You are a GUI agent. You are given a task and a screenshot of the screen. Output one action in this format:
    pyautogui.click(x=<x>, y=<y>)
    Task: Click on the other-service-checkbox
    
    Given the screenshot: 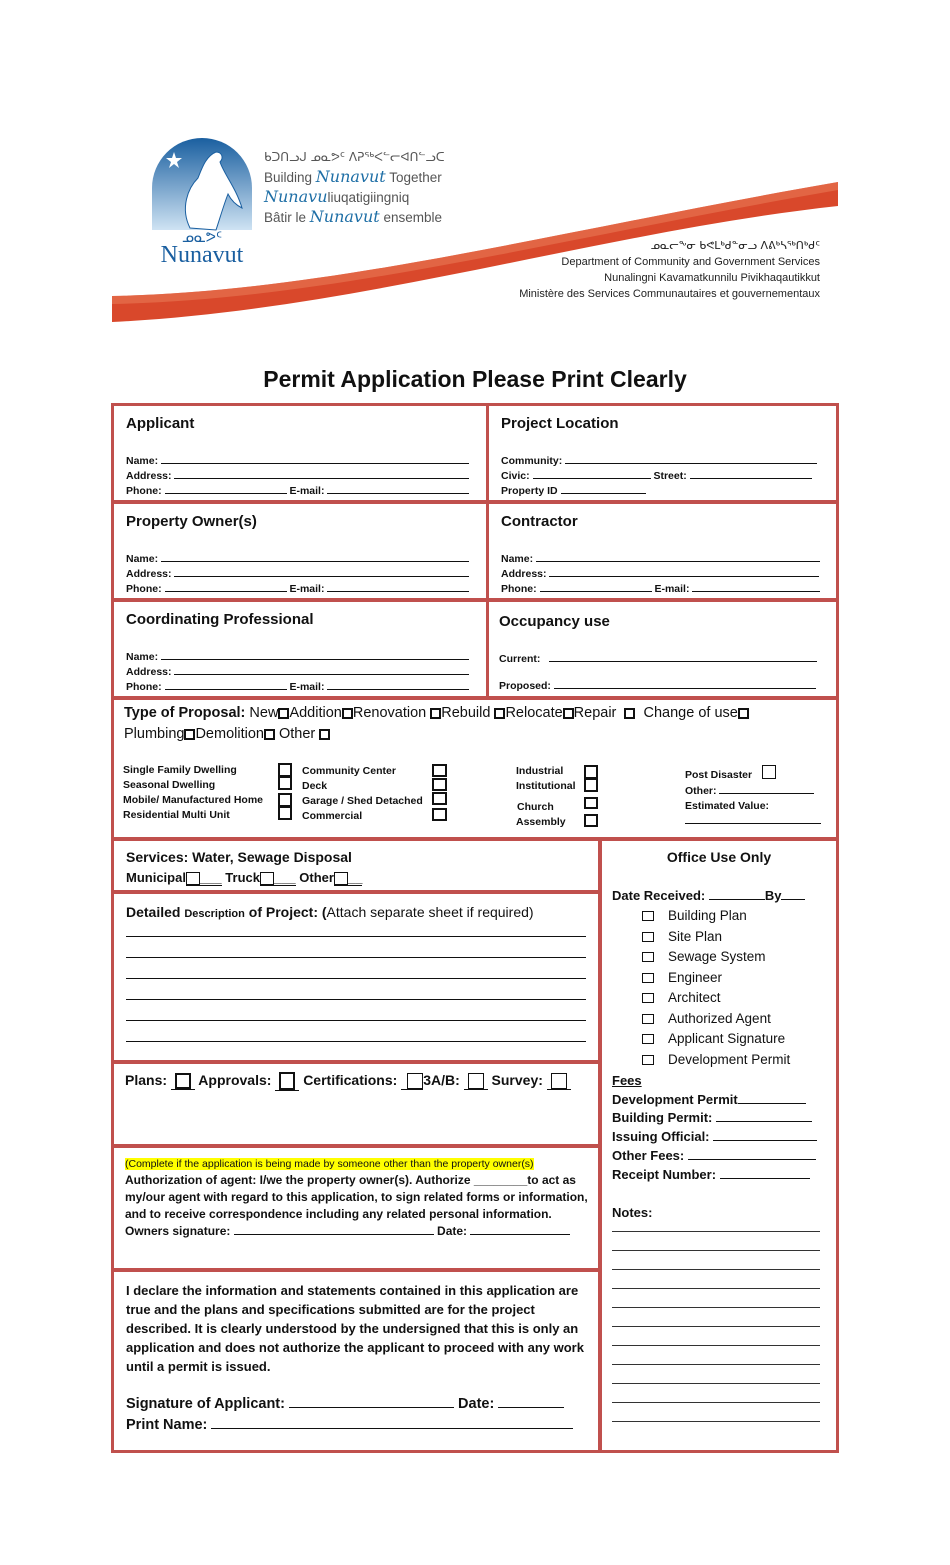 What is the action you would take?
    pyautogui.click(x=340, y=879)
    